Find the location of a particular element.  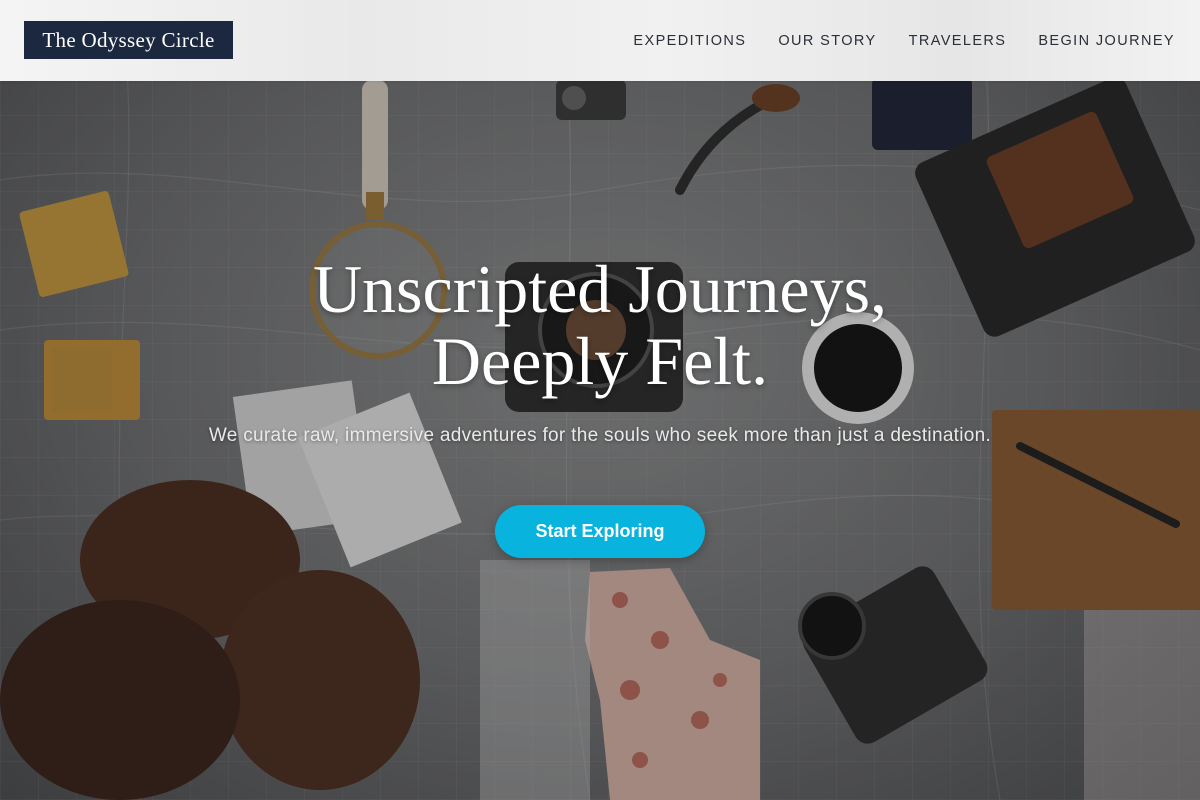

start-exploring-button: Start Exploring is located at coordinates (600, 531).